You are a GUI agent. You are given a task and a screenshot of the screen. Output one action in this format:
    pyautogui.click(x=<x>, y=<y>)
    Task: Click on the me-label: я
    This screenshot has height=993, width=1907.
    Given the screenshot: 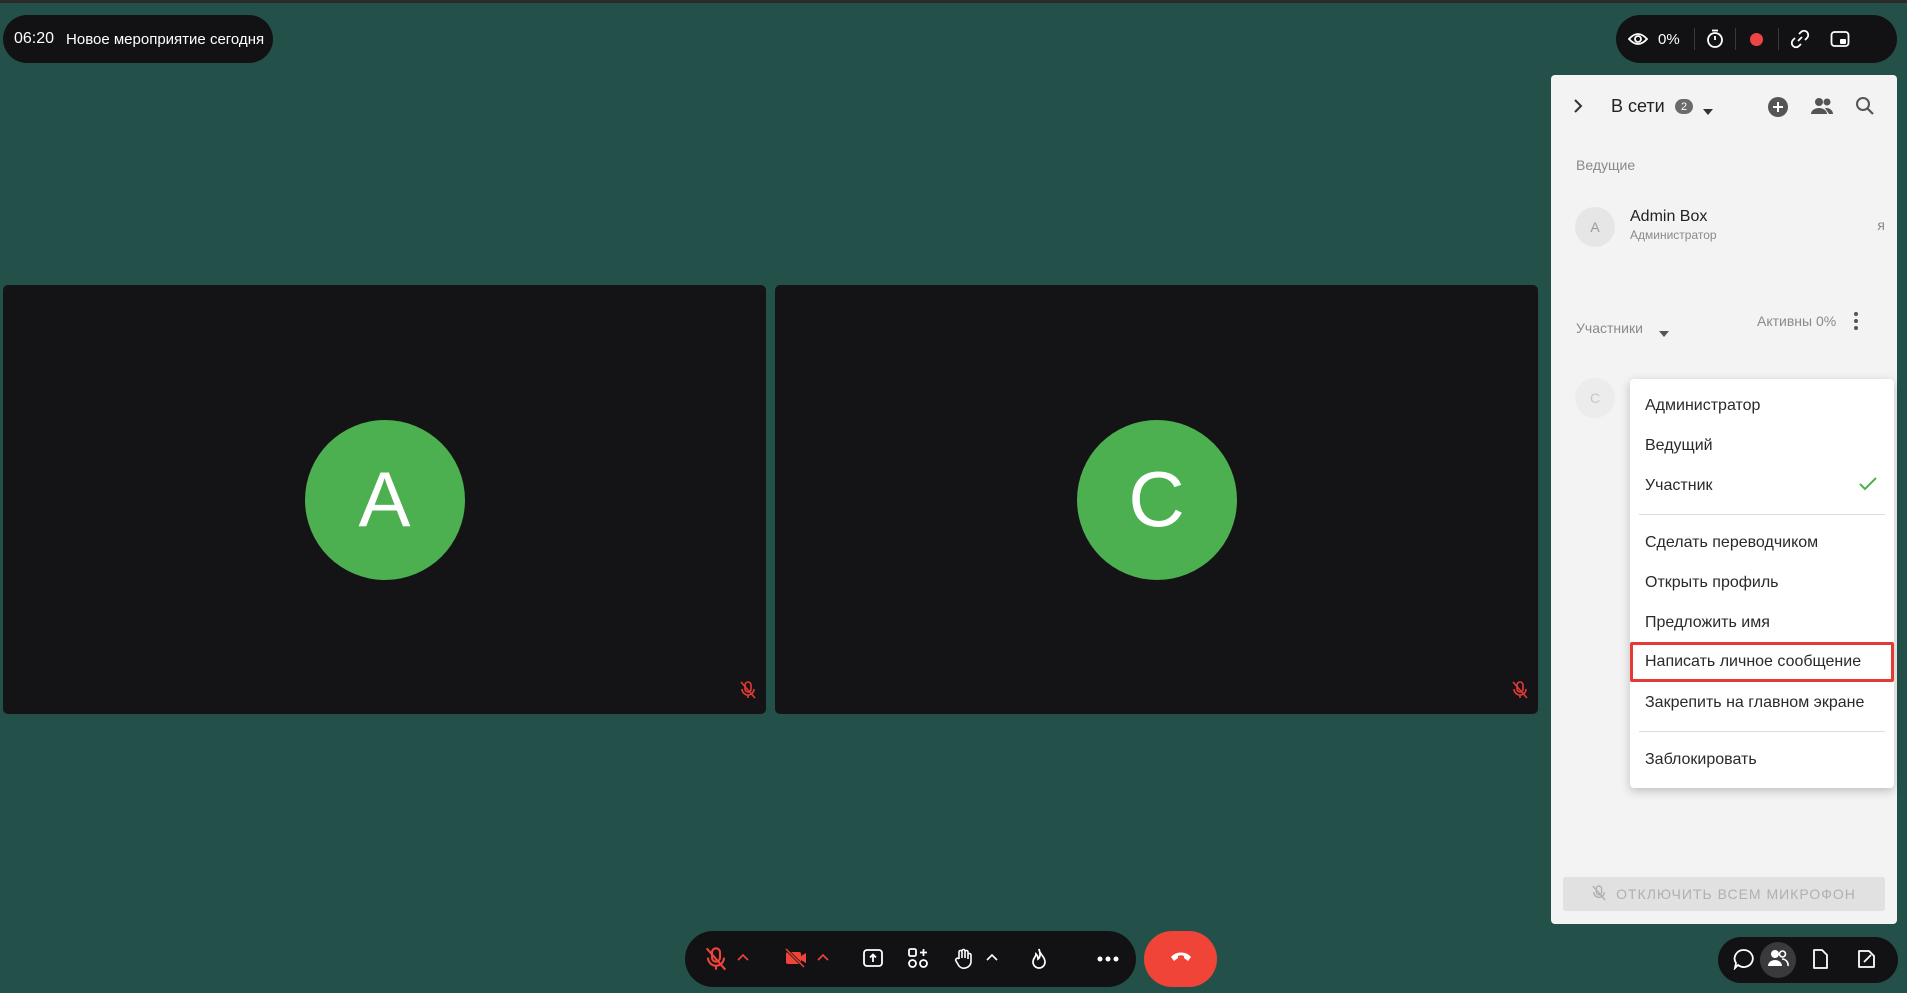 What is the action you would take?
    pyautogui.click(x=1881, y=225)
    